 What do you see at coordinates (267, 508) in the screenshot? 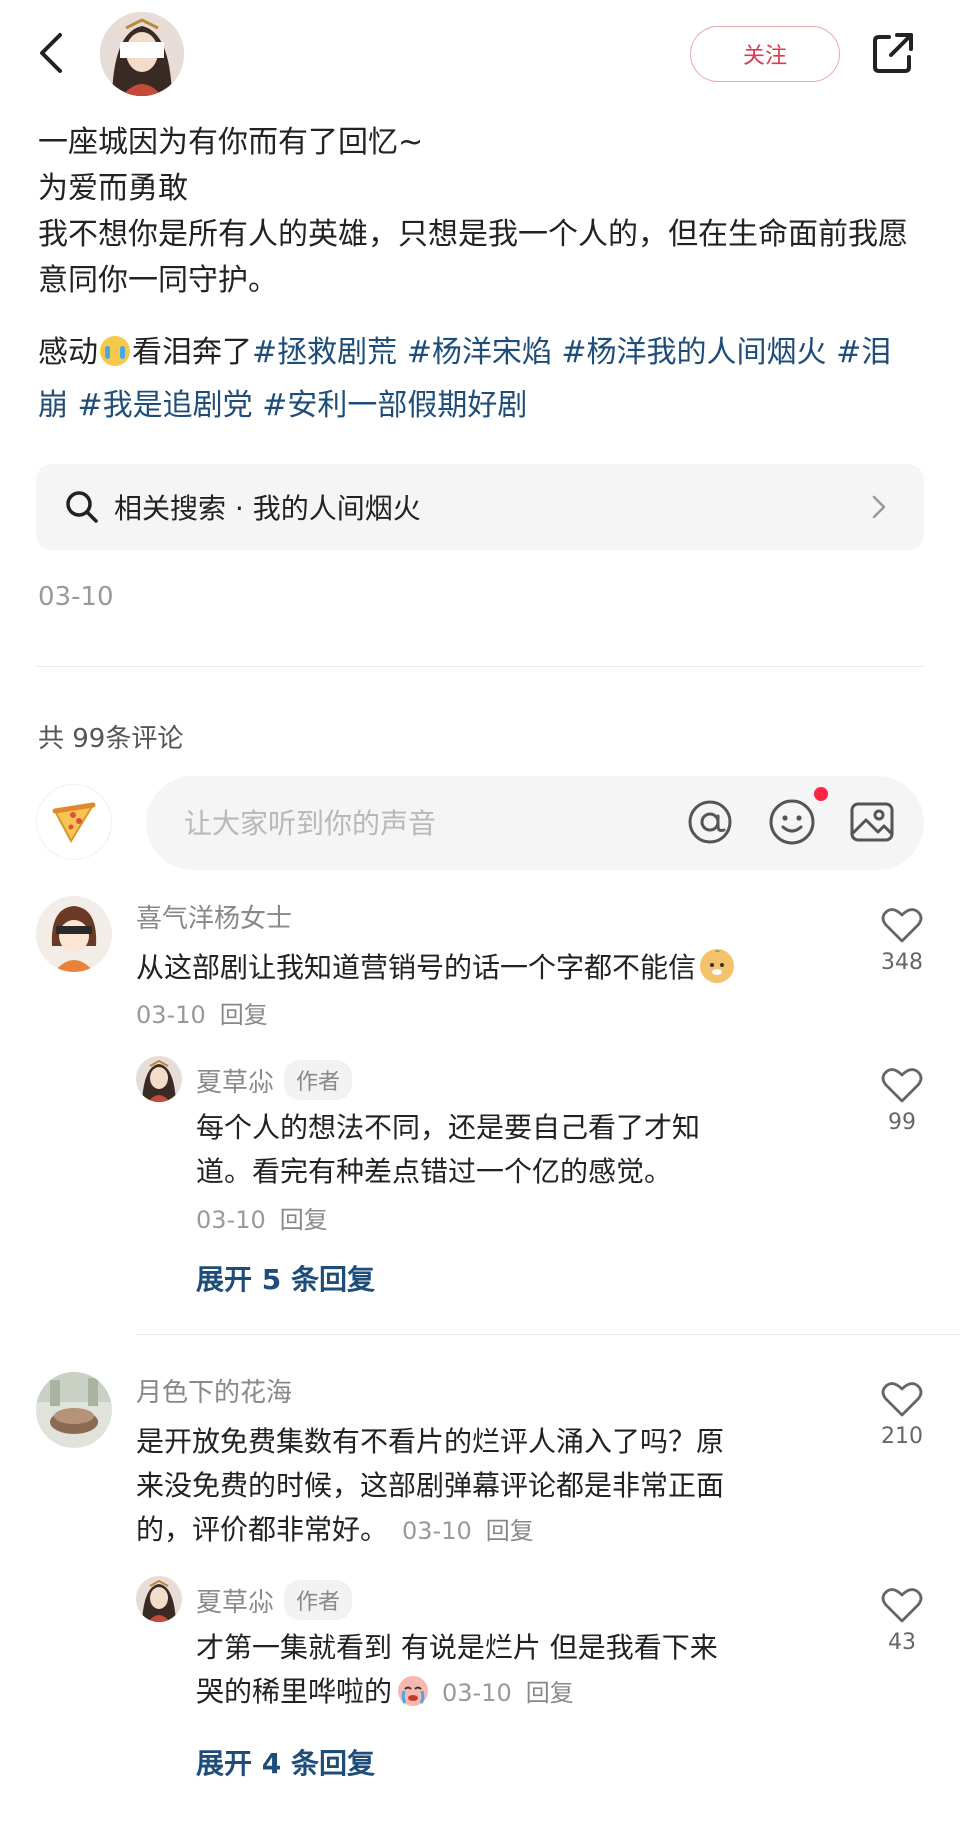
I see `related-search-label: 相关搜索 · 我的人间烟火` at bounding box center [267, 508].